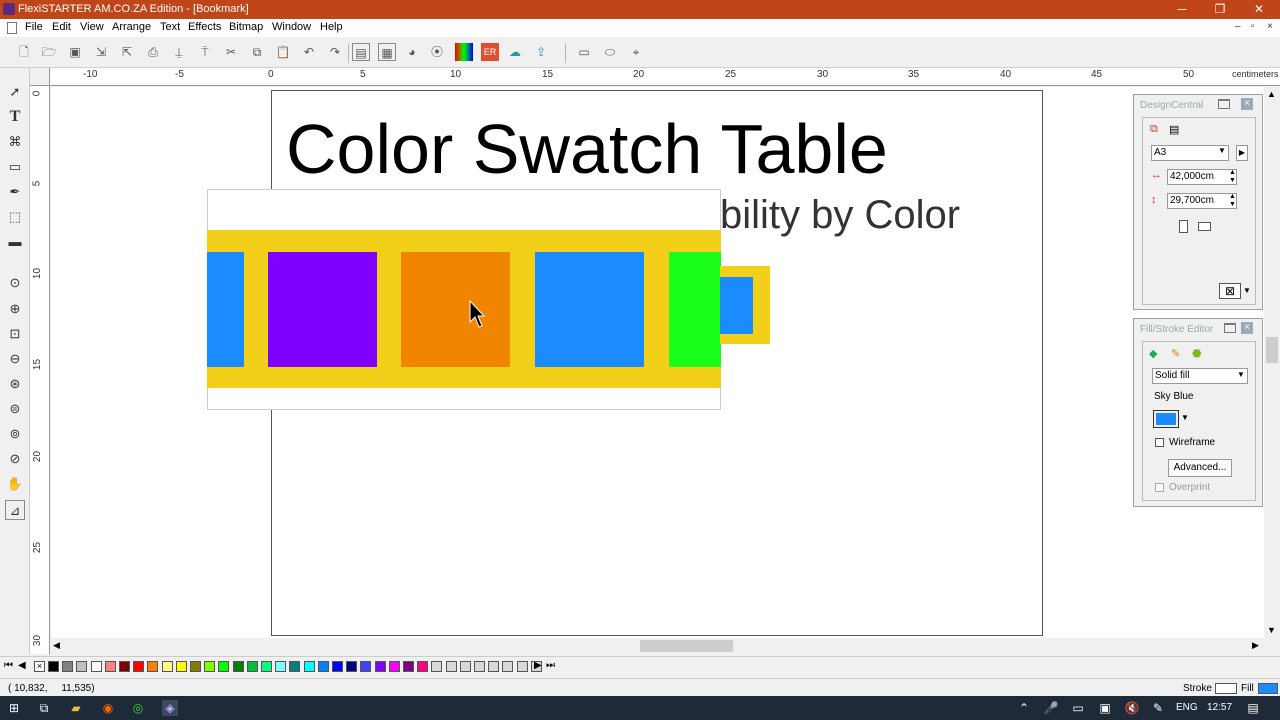  What do you see at coordinates (695, 309) in the screenshot?
I see `swatch-green` at bounding box center [695, 309].